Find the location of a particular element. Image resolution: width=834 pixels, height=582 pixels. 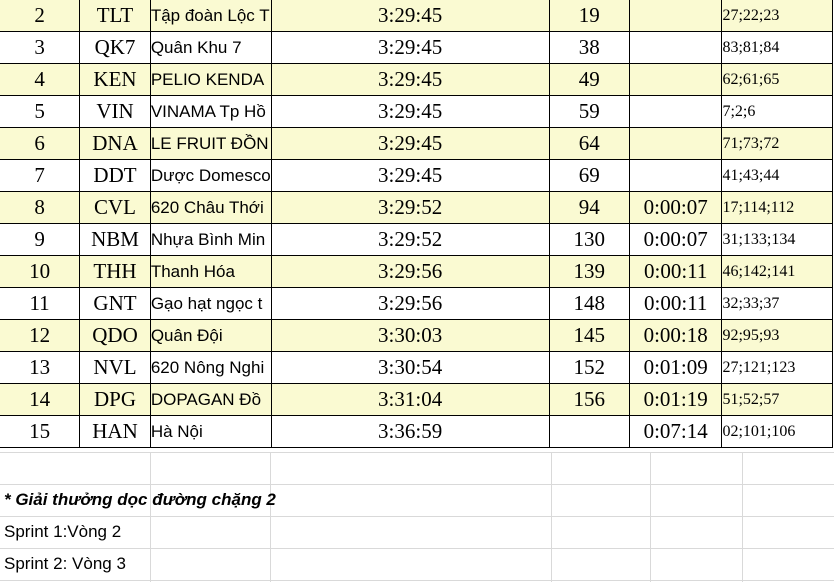

team-name-cell: LE FRUIT ĐỒN is located at coordinates (210, 143).